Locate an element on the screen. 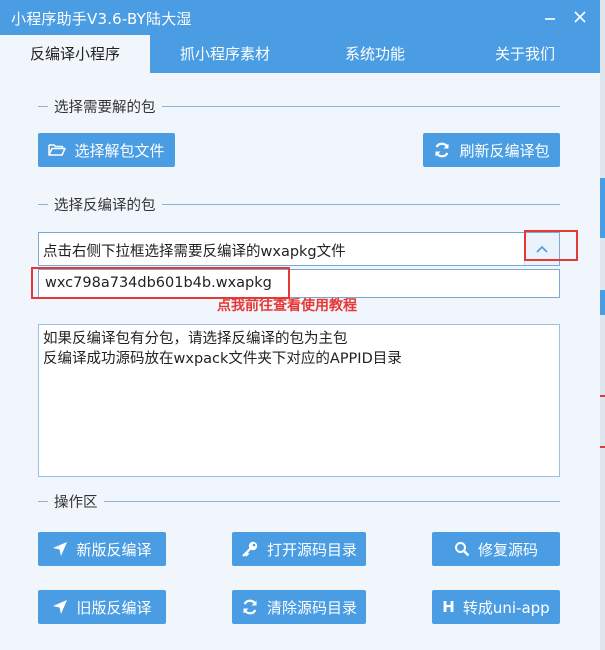 This screenshot has width=605, height=650. old-decompile-button: 旧版反编译 is located at coordinates (102, 607).